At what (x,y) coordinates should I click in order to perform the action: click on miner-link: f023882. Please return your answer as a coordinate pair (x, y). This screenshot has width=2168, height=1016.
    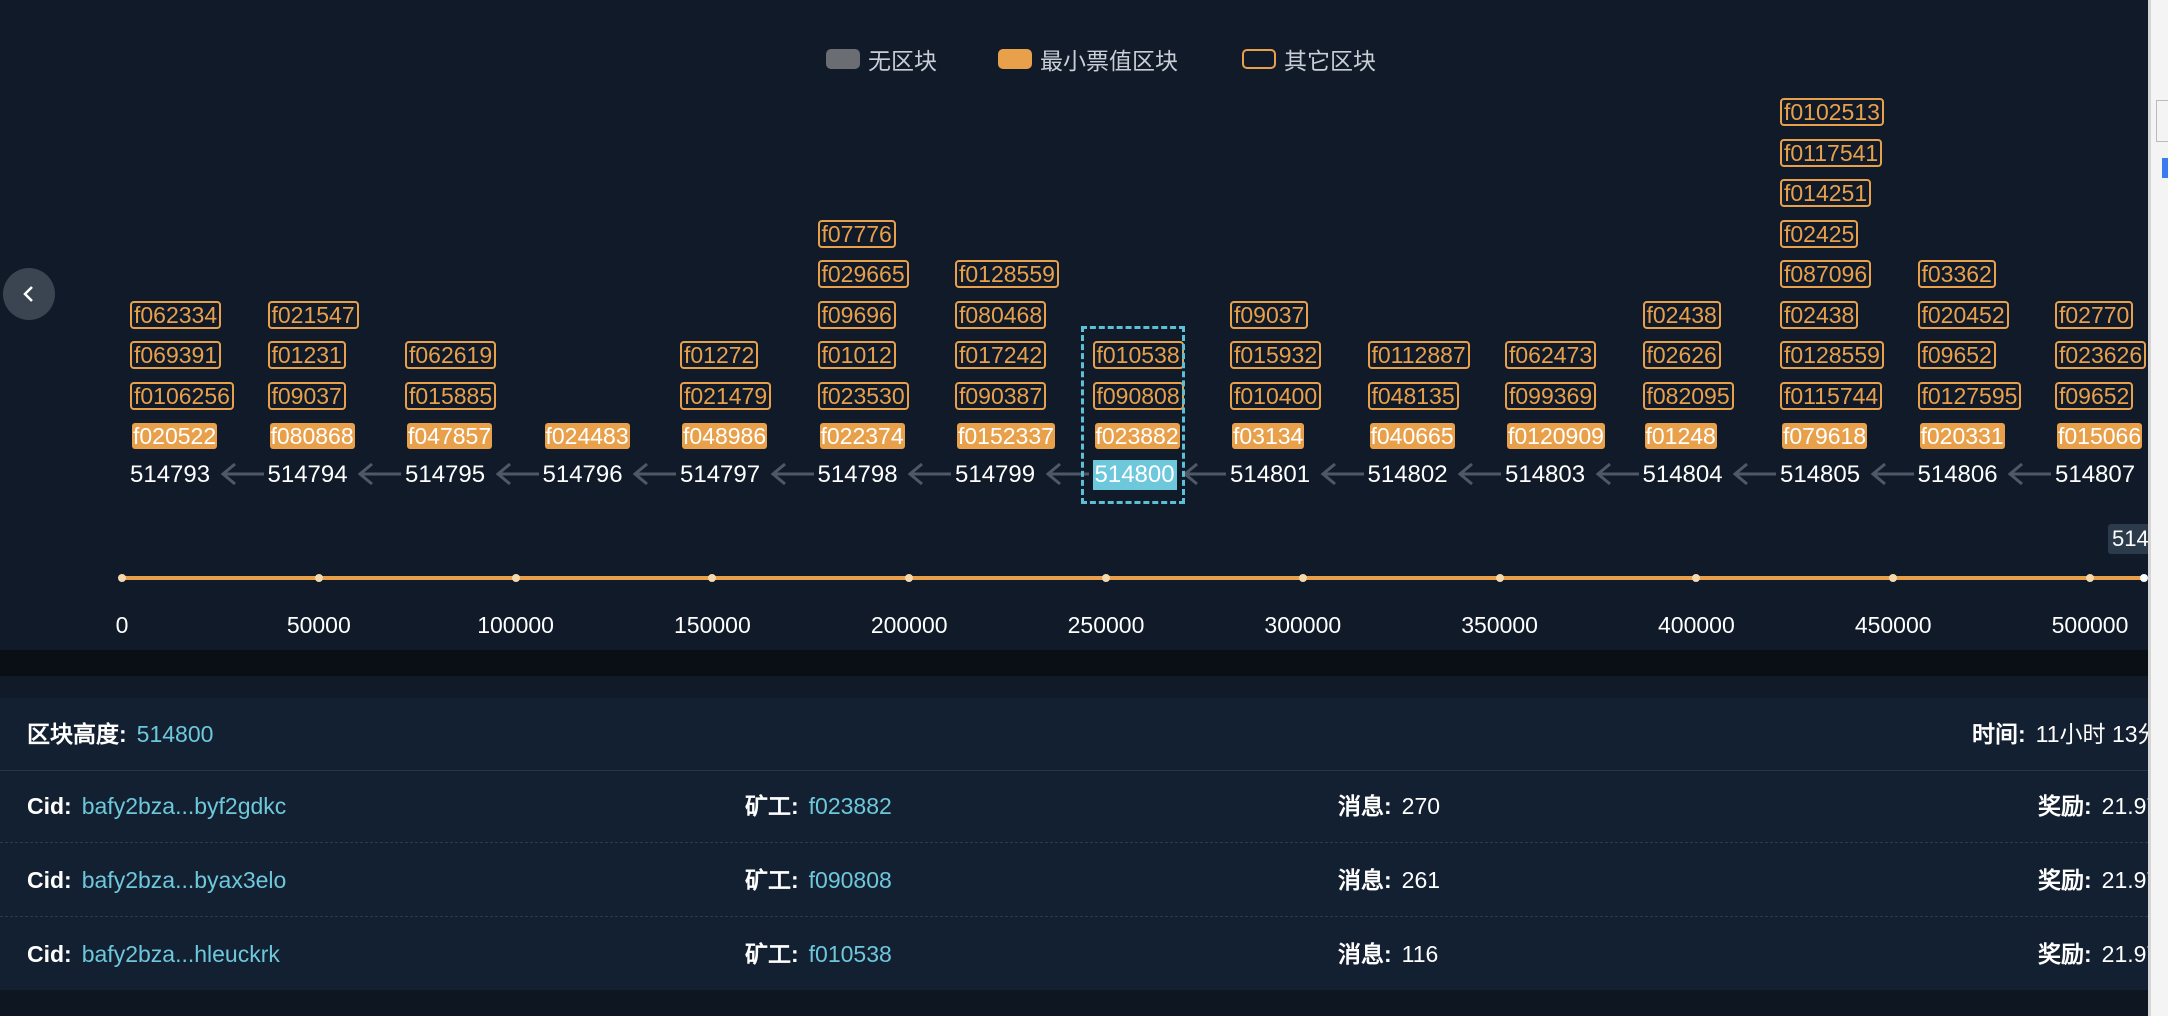
    Looking at the image, I should click on (850, 806).